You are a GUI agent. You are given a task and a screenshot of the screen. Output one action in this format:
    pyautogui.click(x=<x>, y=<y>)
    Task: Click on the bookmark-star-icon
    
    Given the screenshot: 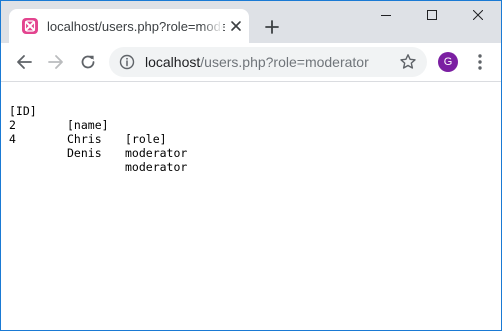 What is the action you would take?
    pyautogui.click(x=408, y=62)
    